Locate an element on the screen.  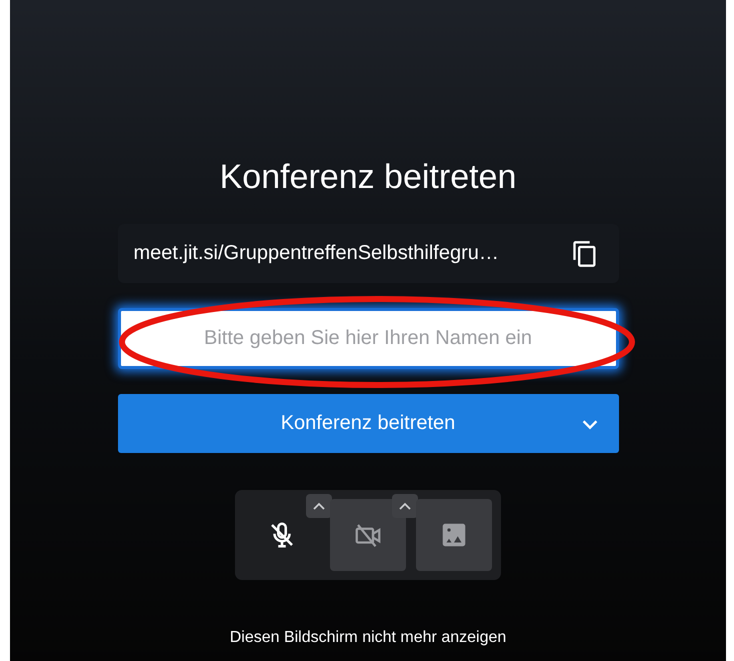
name-input-field: Bitte geben Sie hier Ihren Namen ein is located at coordinates (368, 338).